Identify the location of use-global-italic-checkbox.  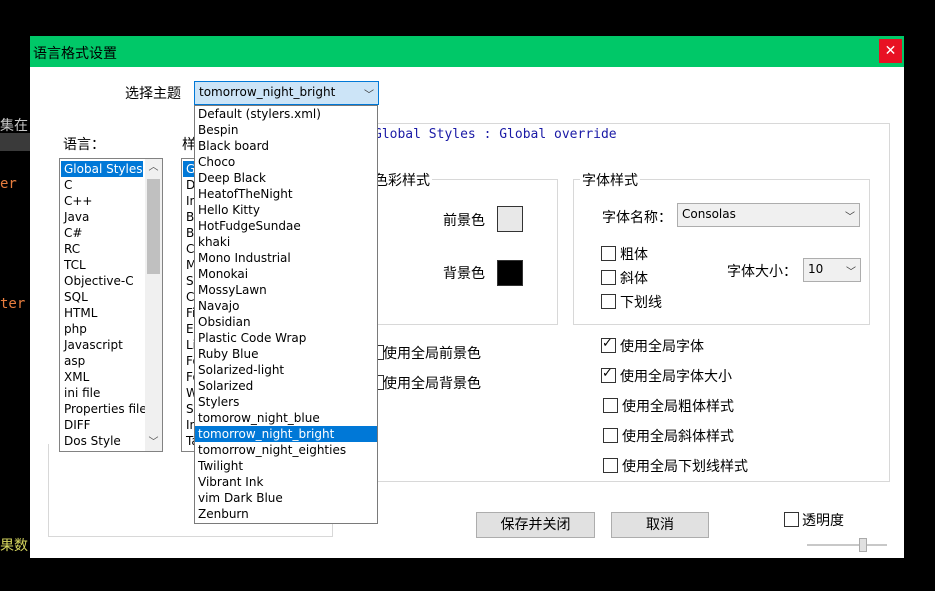
(610, 435).